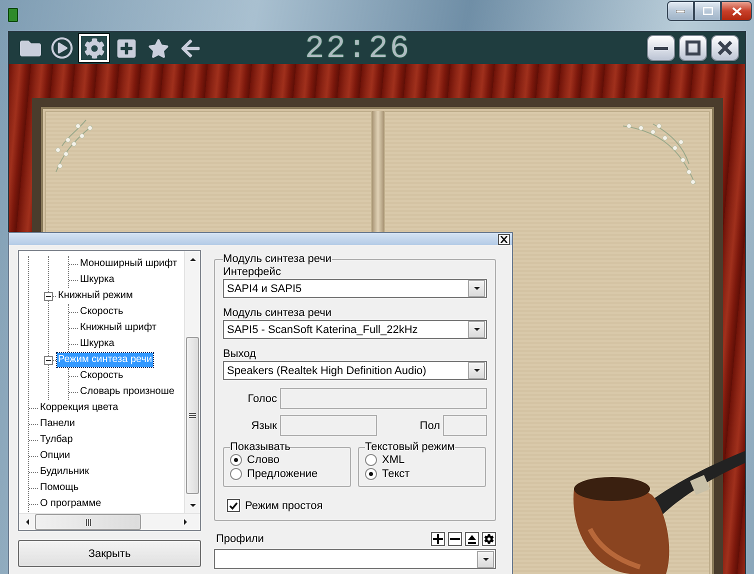  I want to click on tree-item: Панели, so click(57, 424).